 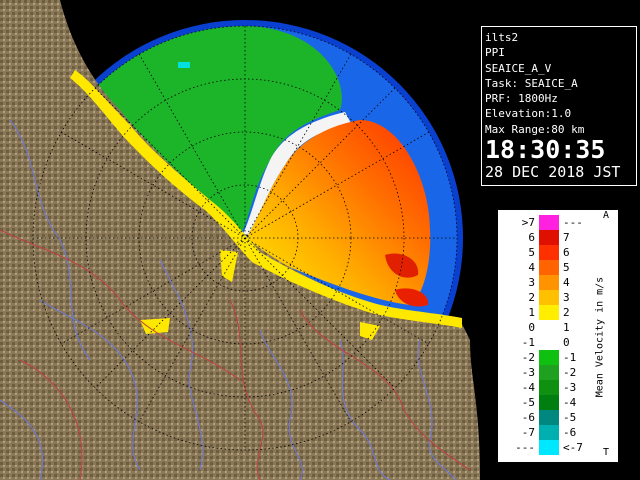 I want to click on legend-label-left: 5, so click(x=531, y=252).